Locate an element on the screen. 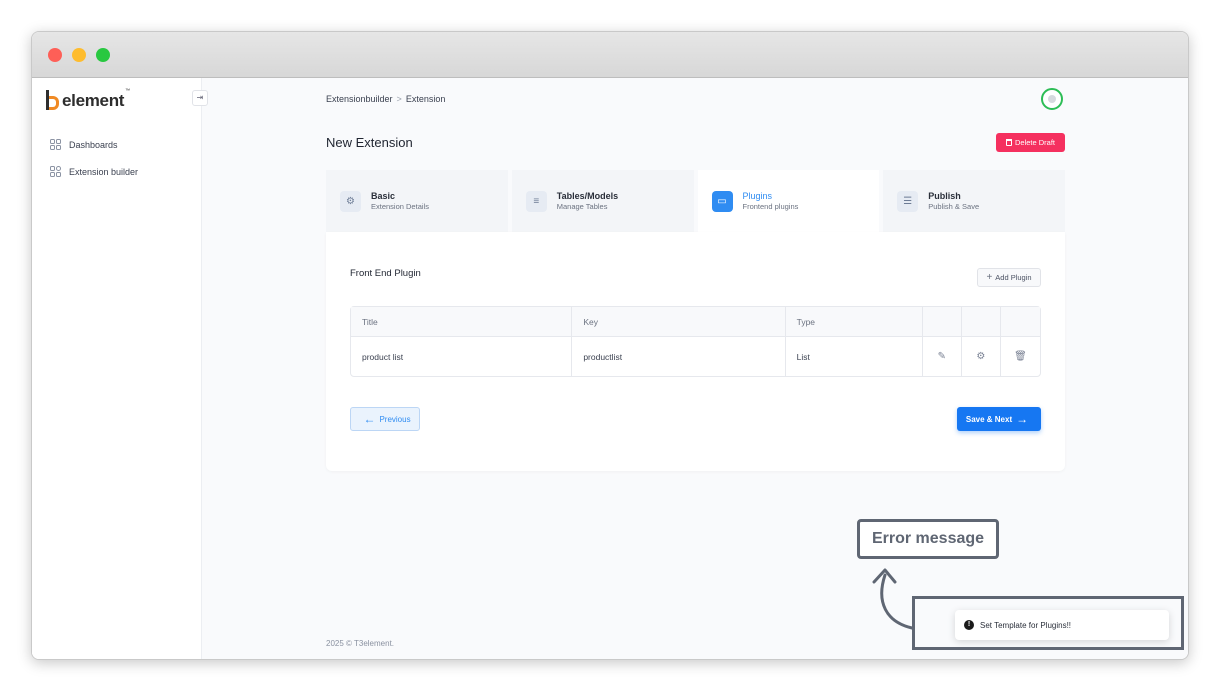  sliders-icon: ☰ is located at coordinates (908, 201).